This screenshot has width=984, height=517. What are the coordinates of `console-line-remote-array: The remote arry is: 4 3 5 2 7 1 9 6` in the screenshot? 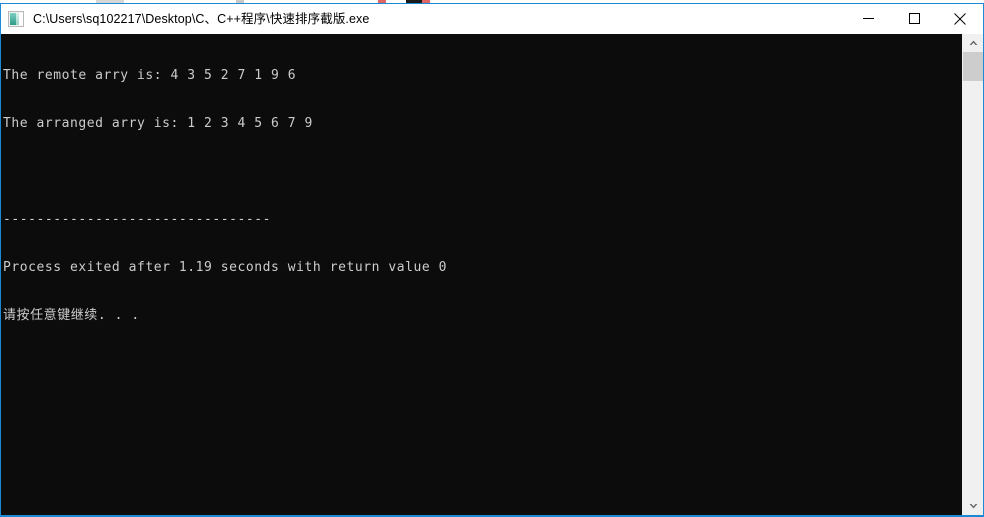 It's located at (150, 75).